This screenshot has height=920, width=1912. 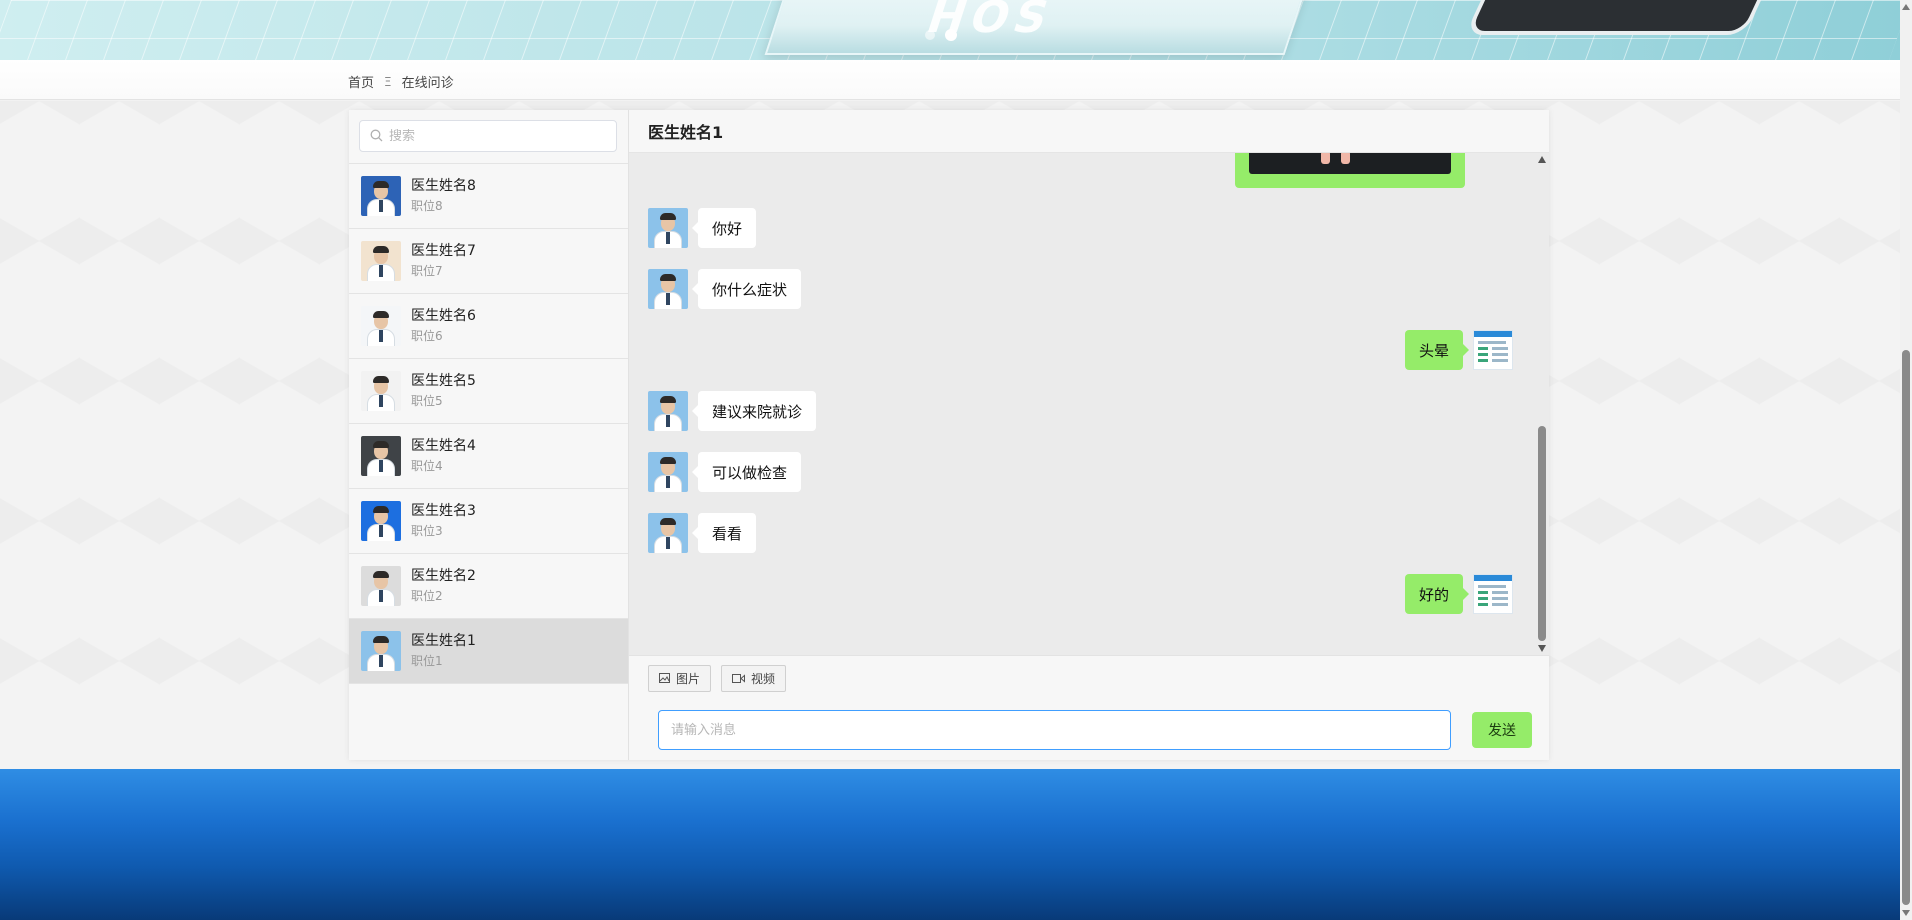 What do you see at coordinates (427, 401) in the screenshot?
I see `contact-title: 职位5` at bounding box center [427, 401].